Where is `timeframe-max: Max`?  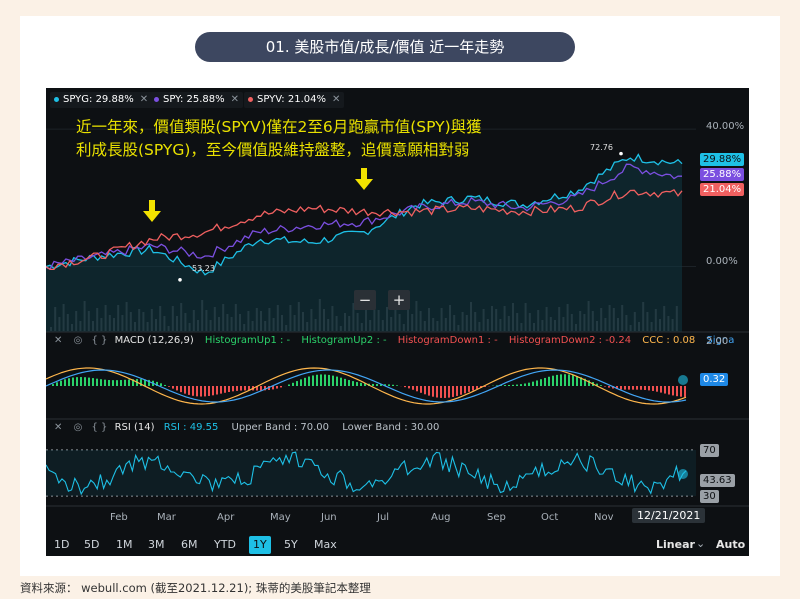 timeframe-max: Max is located at coordinates (325, 545).